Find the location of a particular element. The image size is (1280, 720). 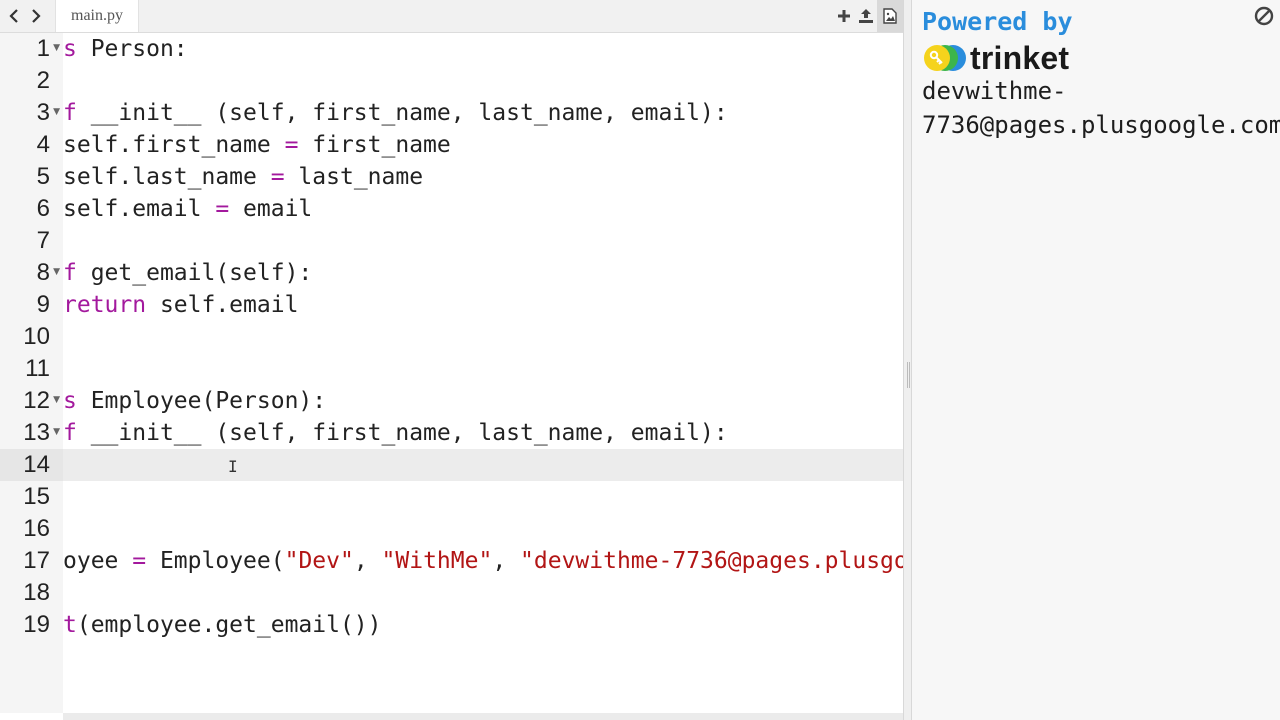

code-line: 11 is located at coordinates (451, 369).